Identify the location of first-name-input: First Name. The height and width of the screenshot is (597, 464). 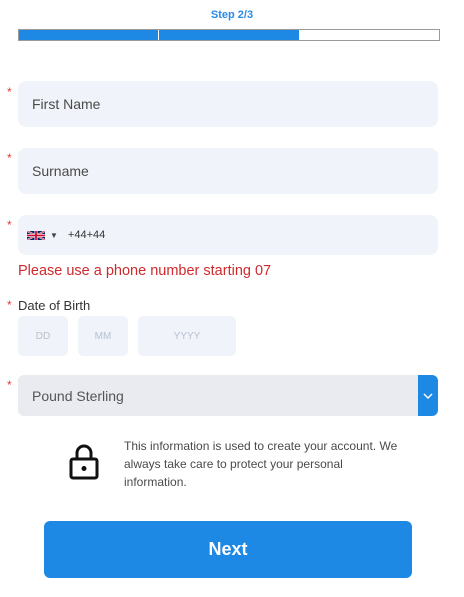
(228, 104).